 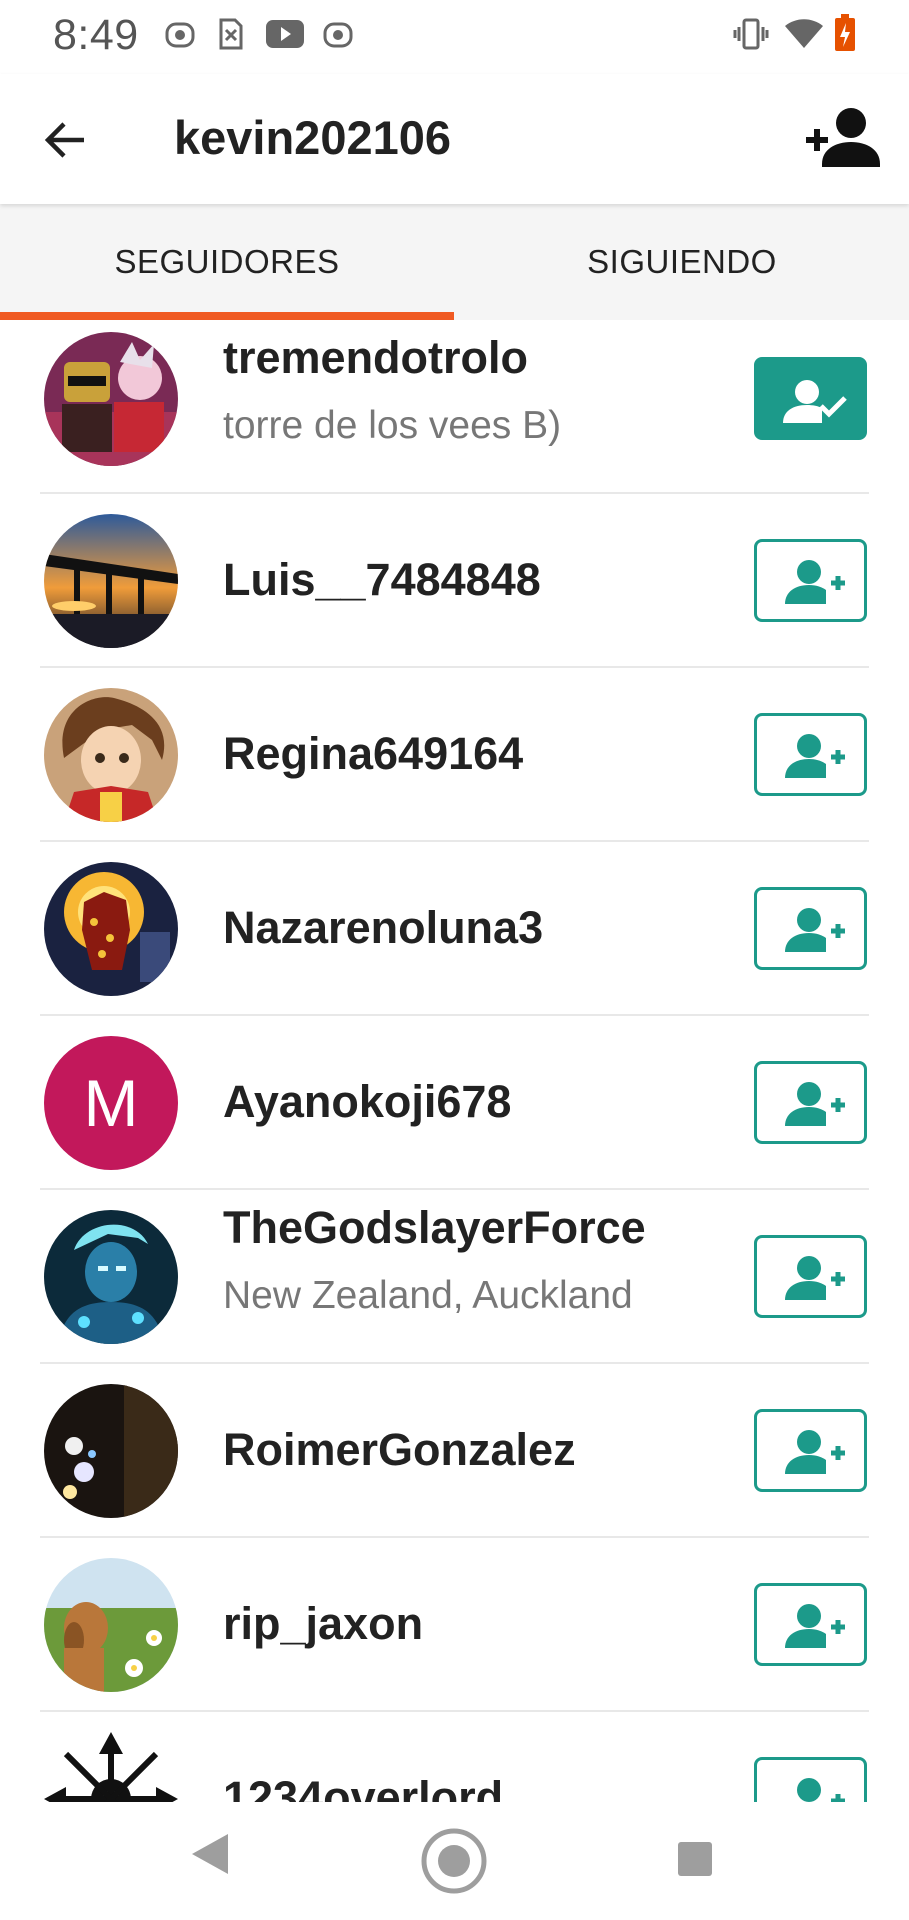 I want to click on add-user-button, so click(x=844, y=139).